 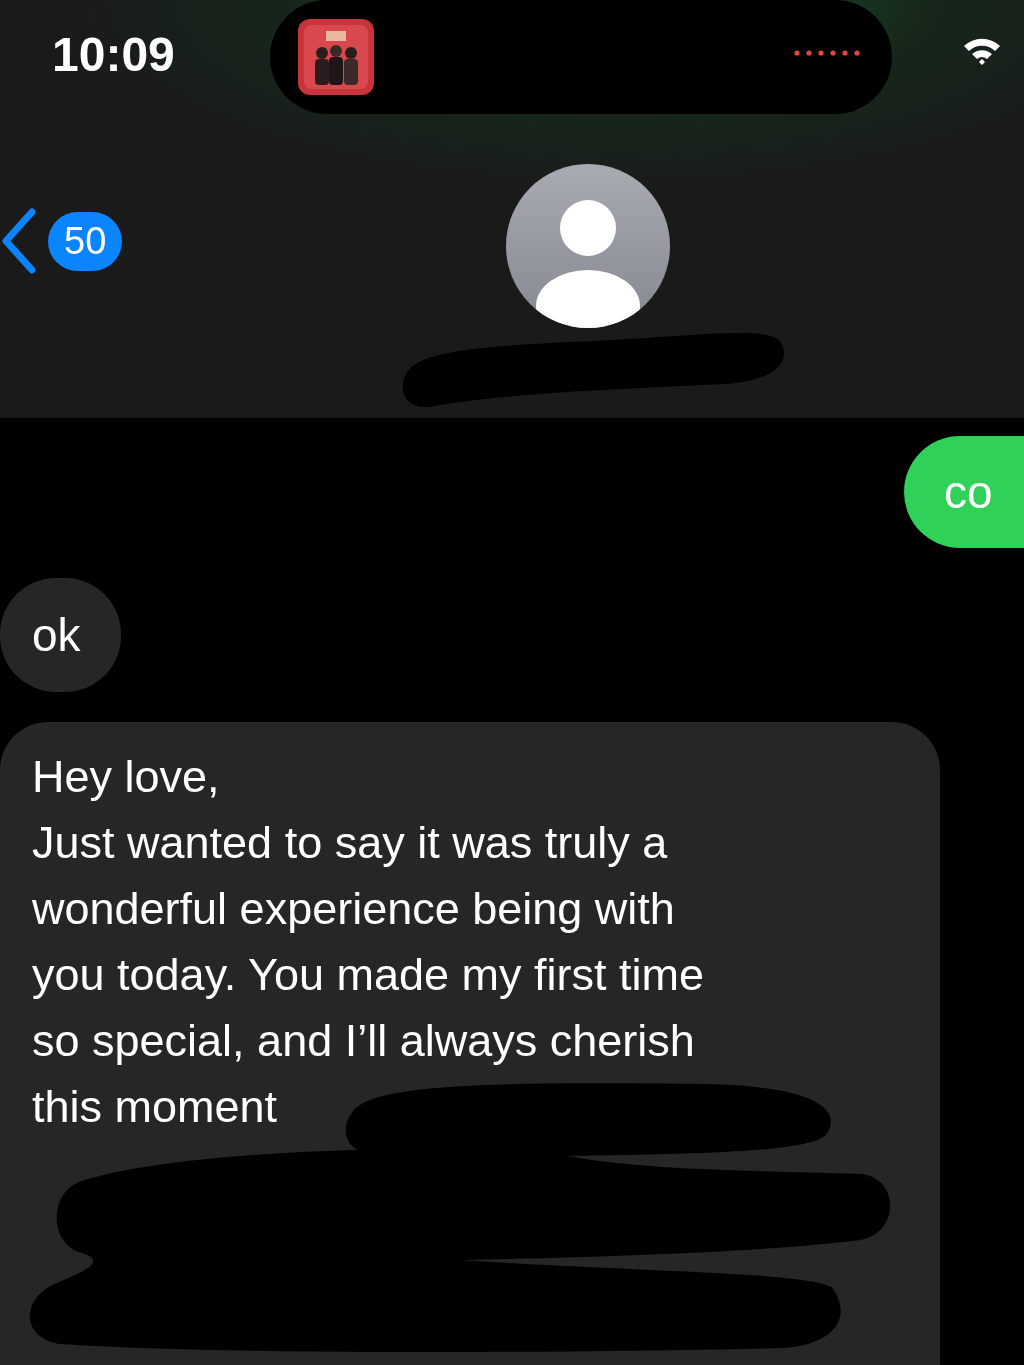 What do you see at coordinates (588, 246) in the screenshot?
I see `contact-avatar-icon` at bounding box center [588, 246].